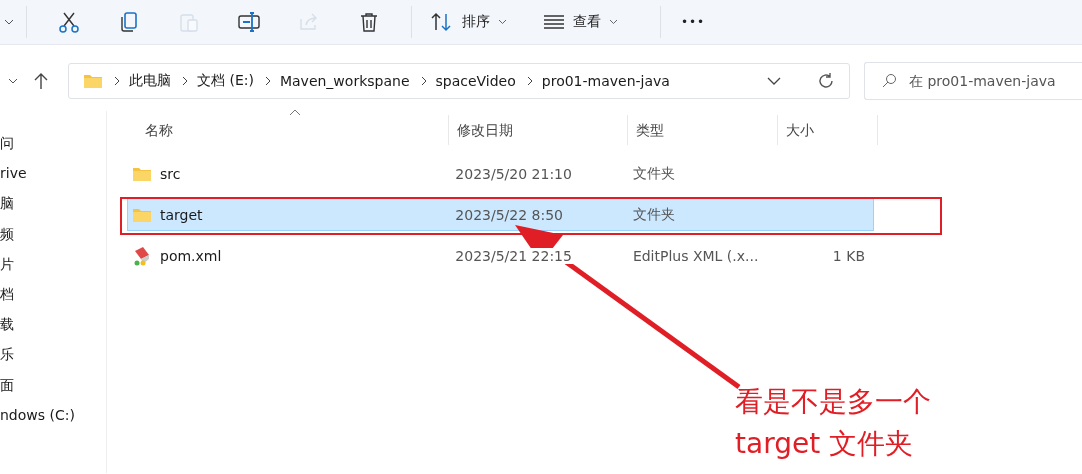  I want to click on file-name: src, so click(170, 173).